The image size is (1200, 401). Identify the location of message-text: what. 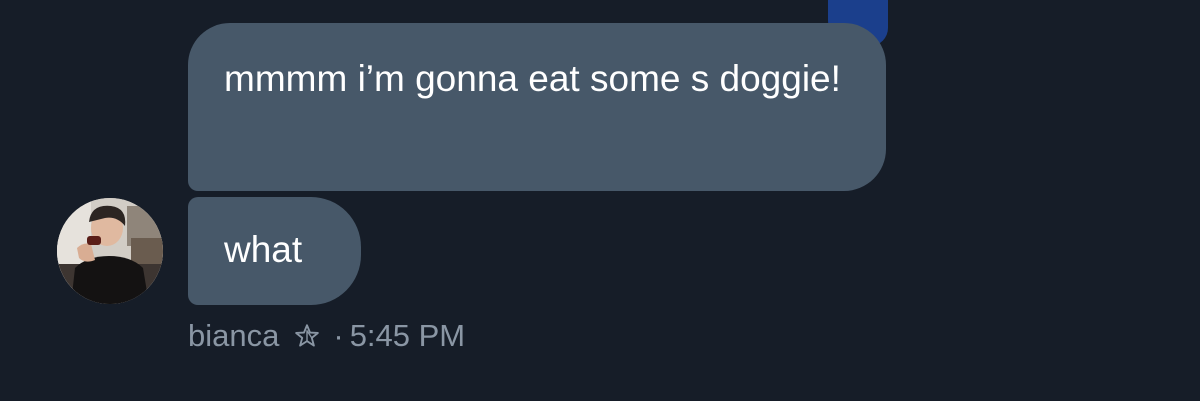
(263, 249).